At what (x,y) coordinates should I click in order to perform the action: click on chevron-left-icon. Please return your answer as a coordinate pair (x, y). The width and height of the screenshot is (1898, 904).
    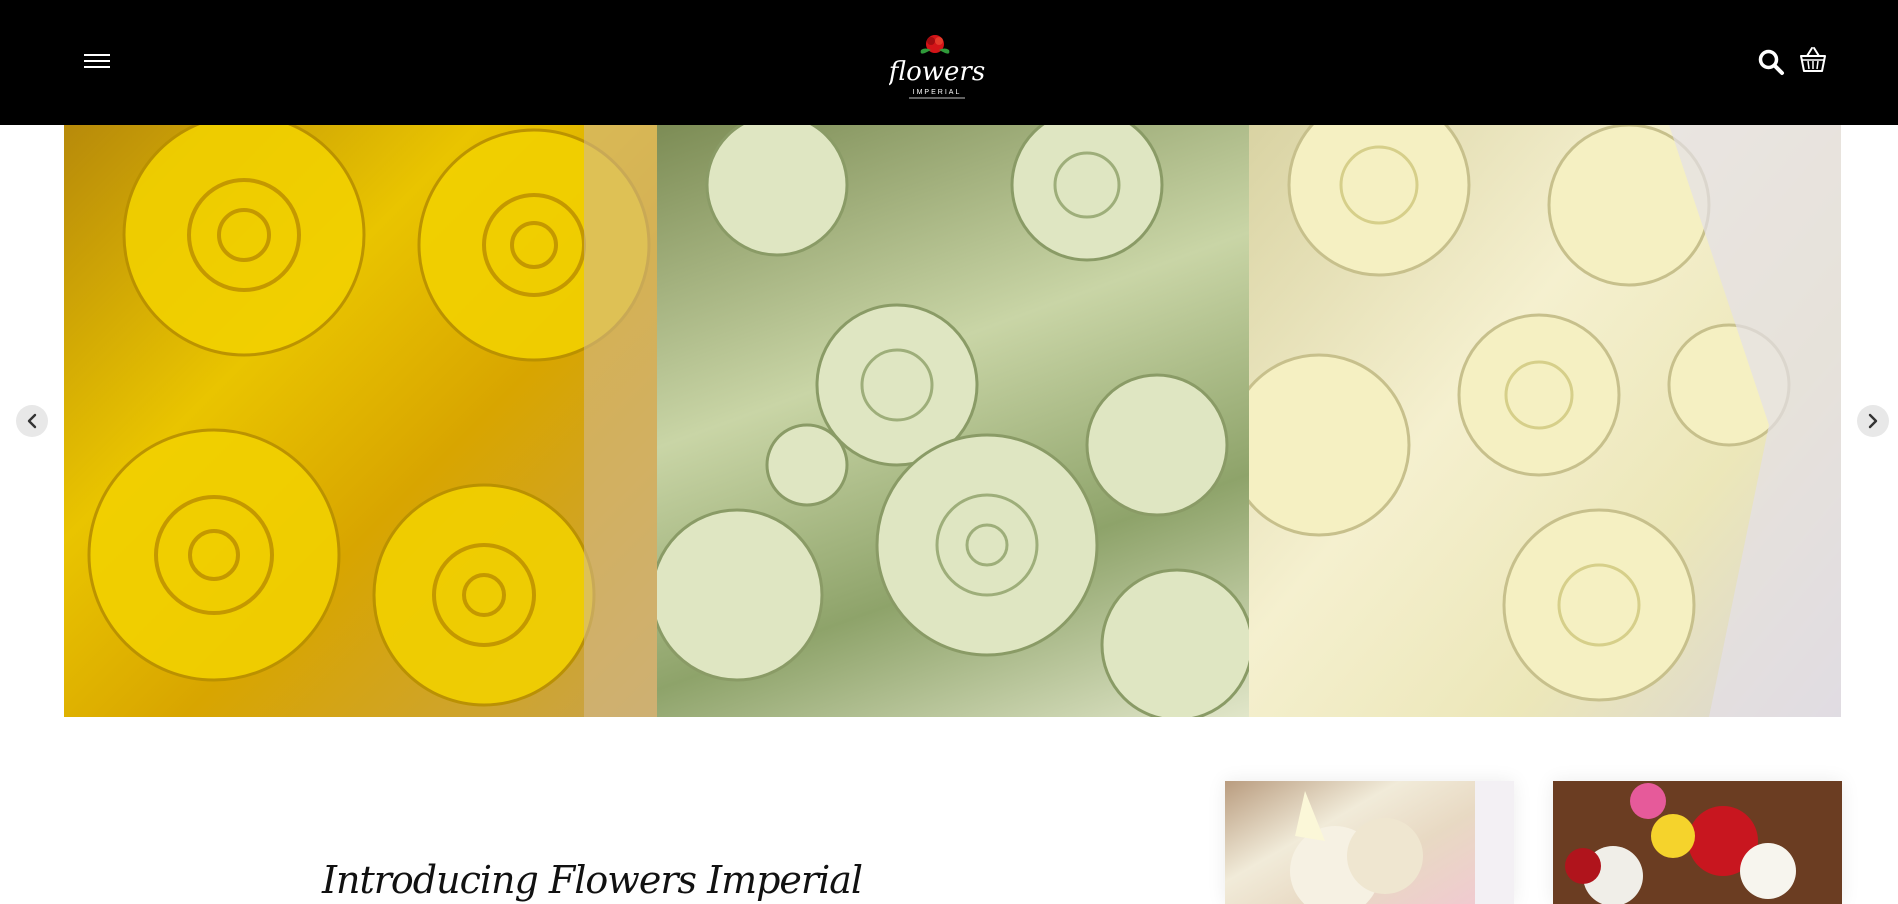
    Looking at the image, I should click on (32, 421).